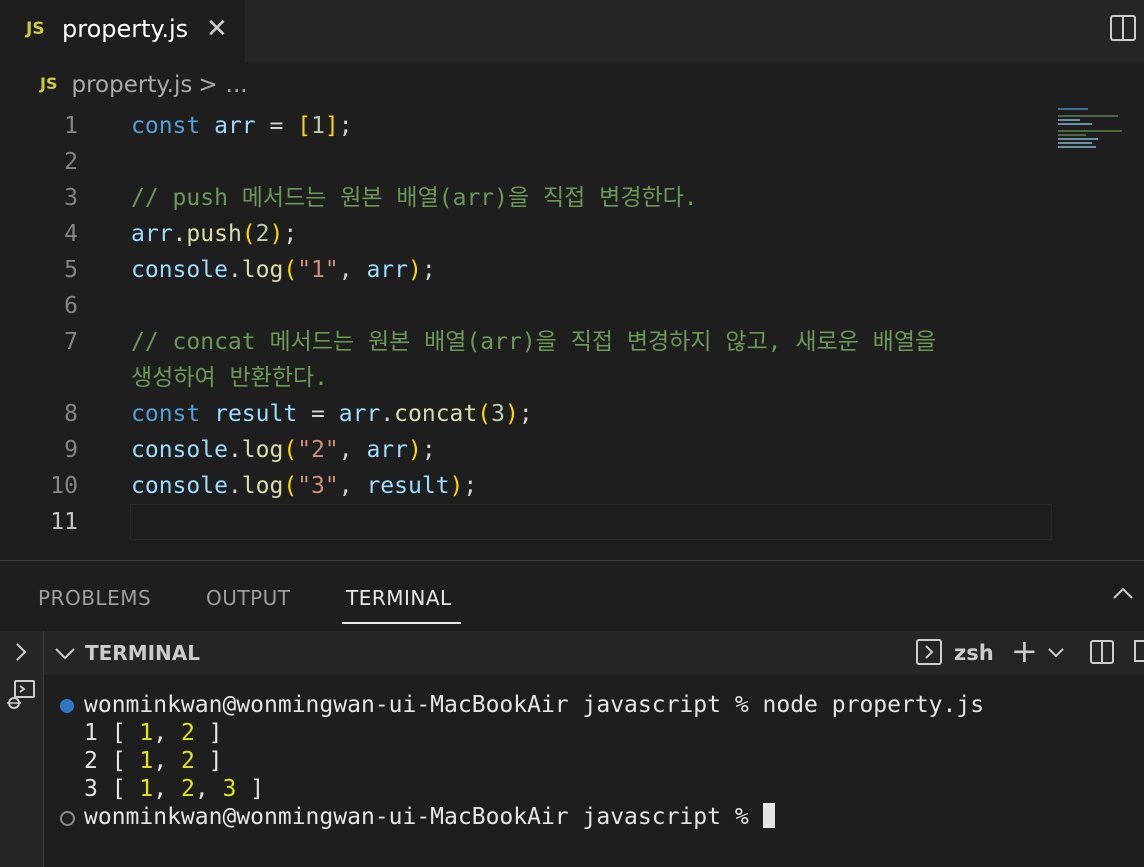 This screenshot has height=867, width=1144. I want to click on code-line: 6, so click(572, 306).